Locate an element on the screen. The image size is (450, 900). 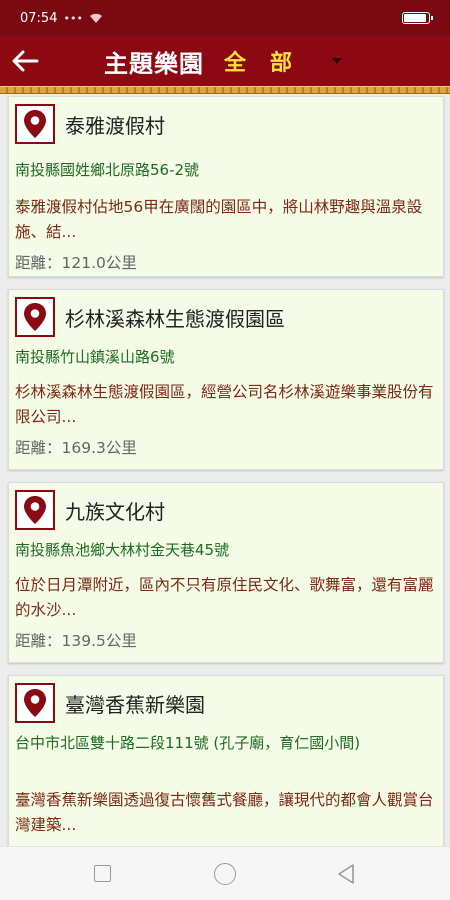
back-button is located at coordinates (25, 61).